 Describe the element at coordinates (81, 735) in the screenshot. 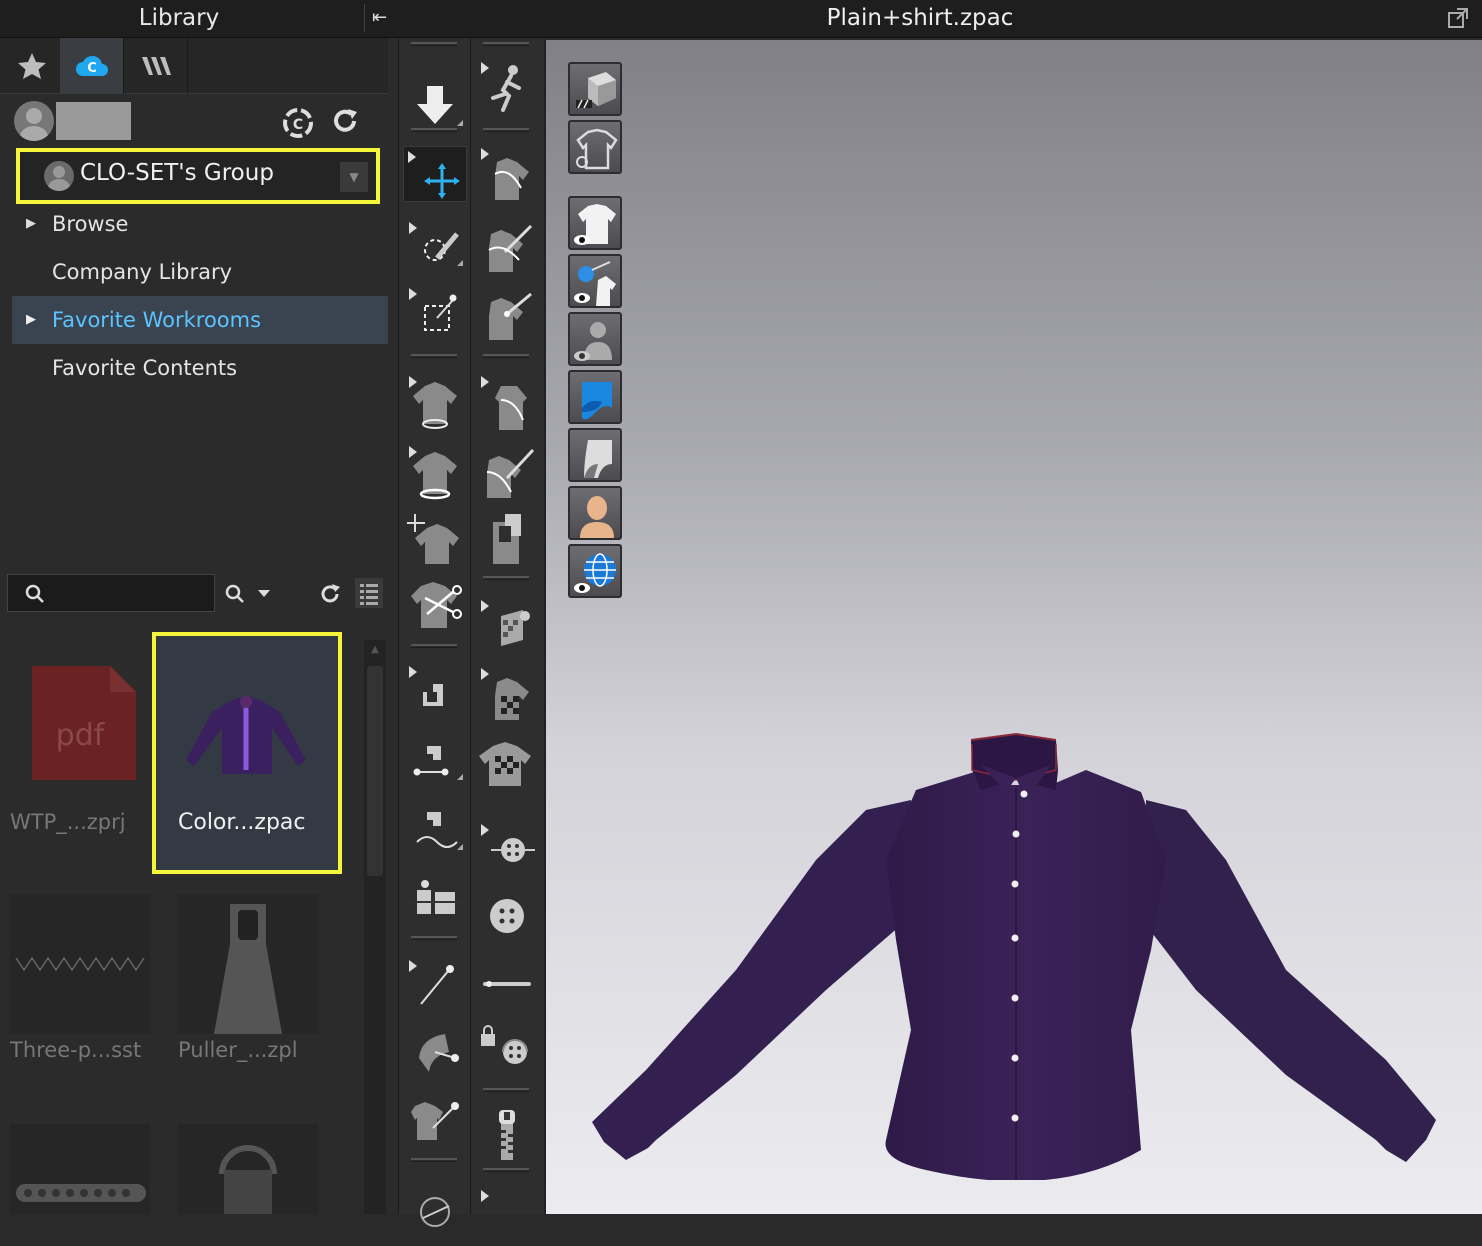

I see `svg-text: pdf` at that location.